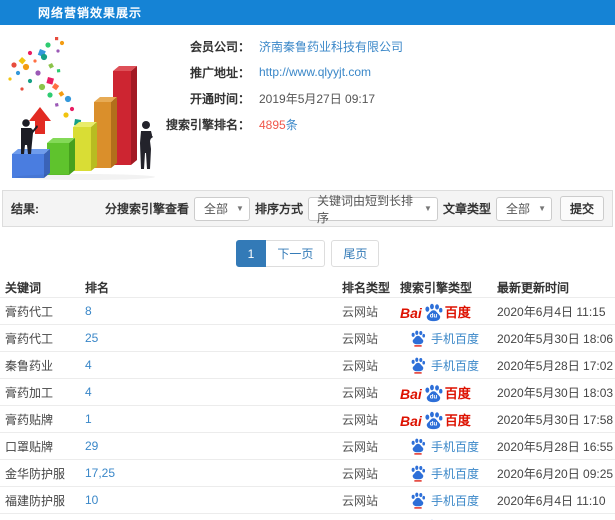 The width and height of the screenshot is (615, 520). I want to click on table-header: 关键词 排名 排名类型 搜索引擎类型 最新更新时间, so click(307, 287).